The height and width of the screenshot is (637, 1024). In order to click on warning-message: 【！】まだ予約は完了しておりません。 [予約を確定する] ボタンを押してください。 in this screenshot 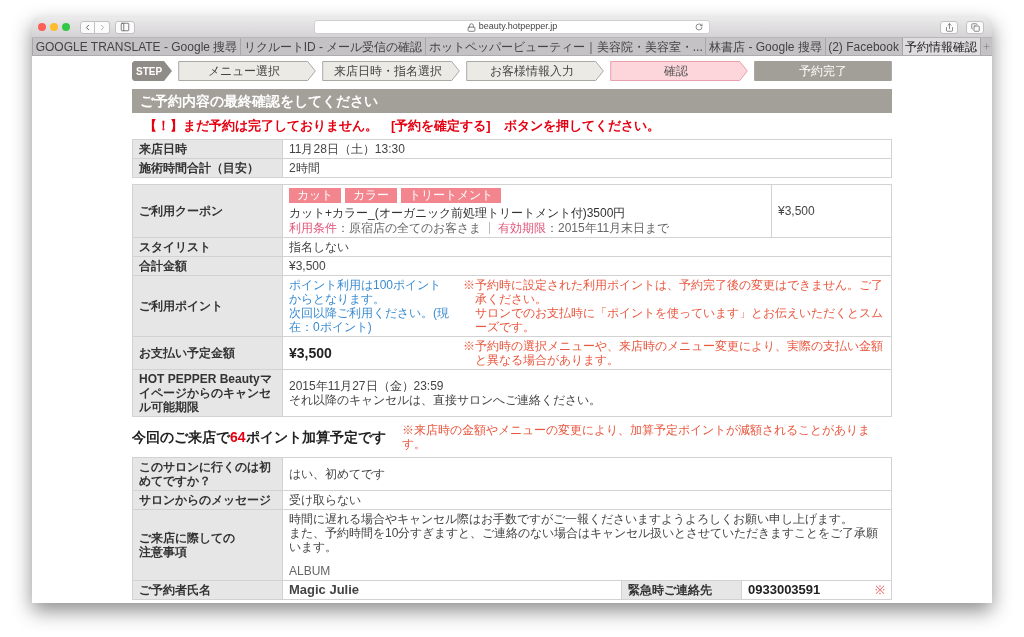, I will do `click(402, 126)`.